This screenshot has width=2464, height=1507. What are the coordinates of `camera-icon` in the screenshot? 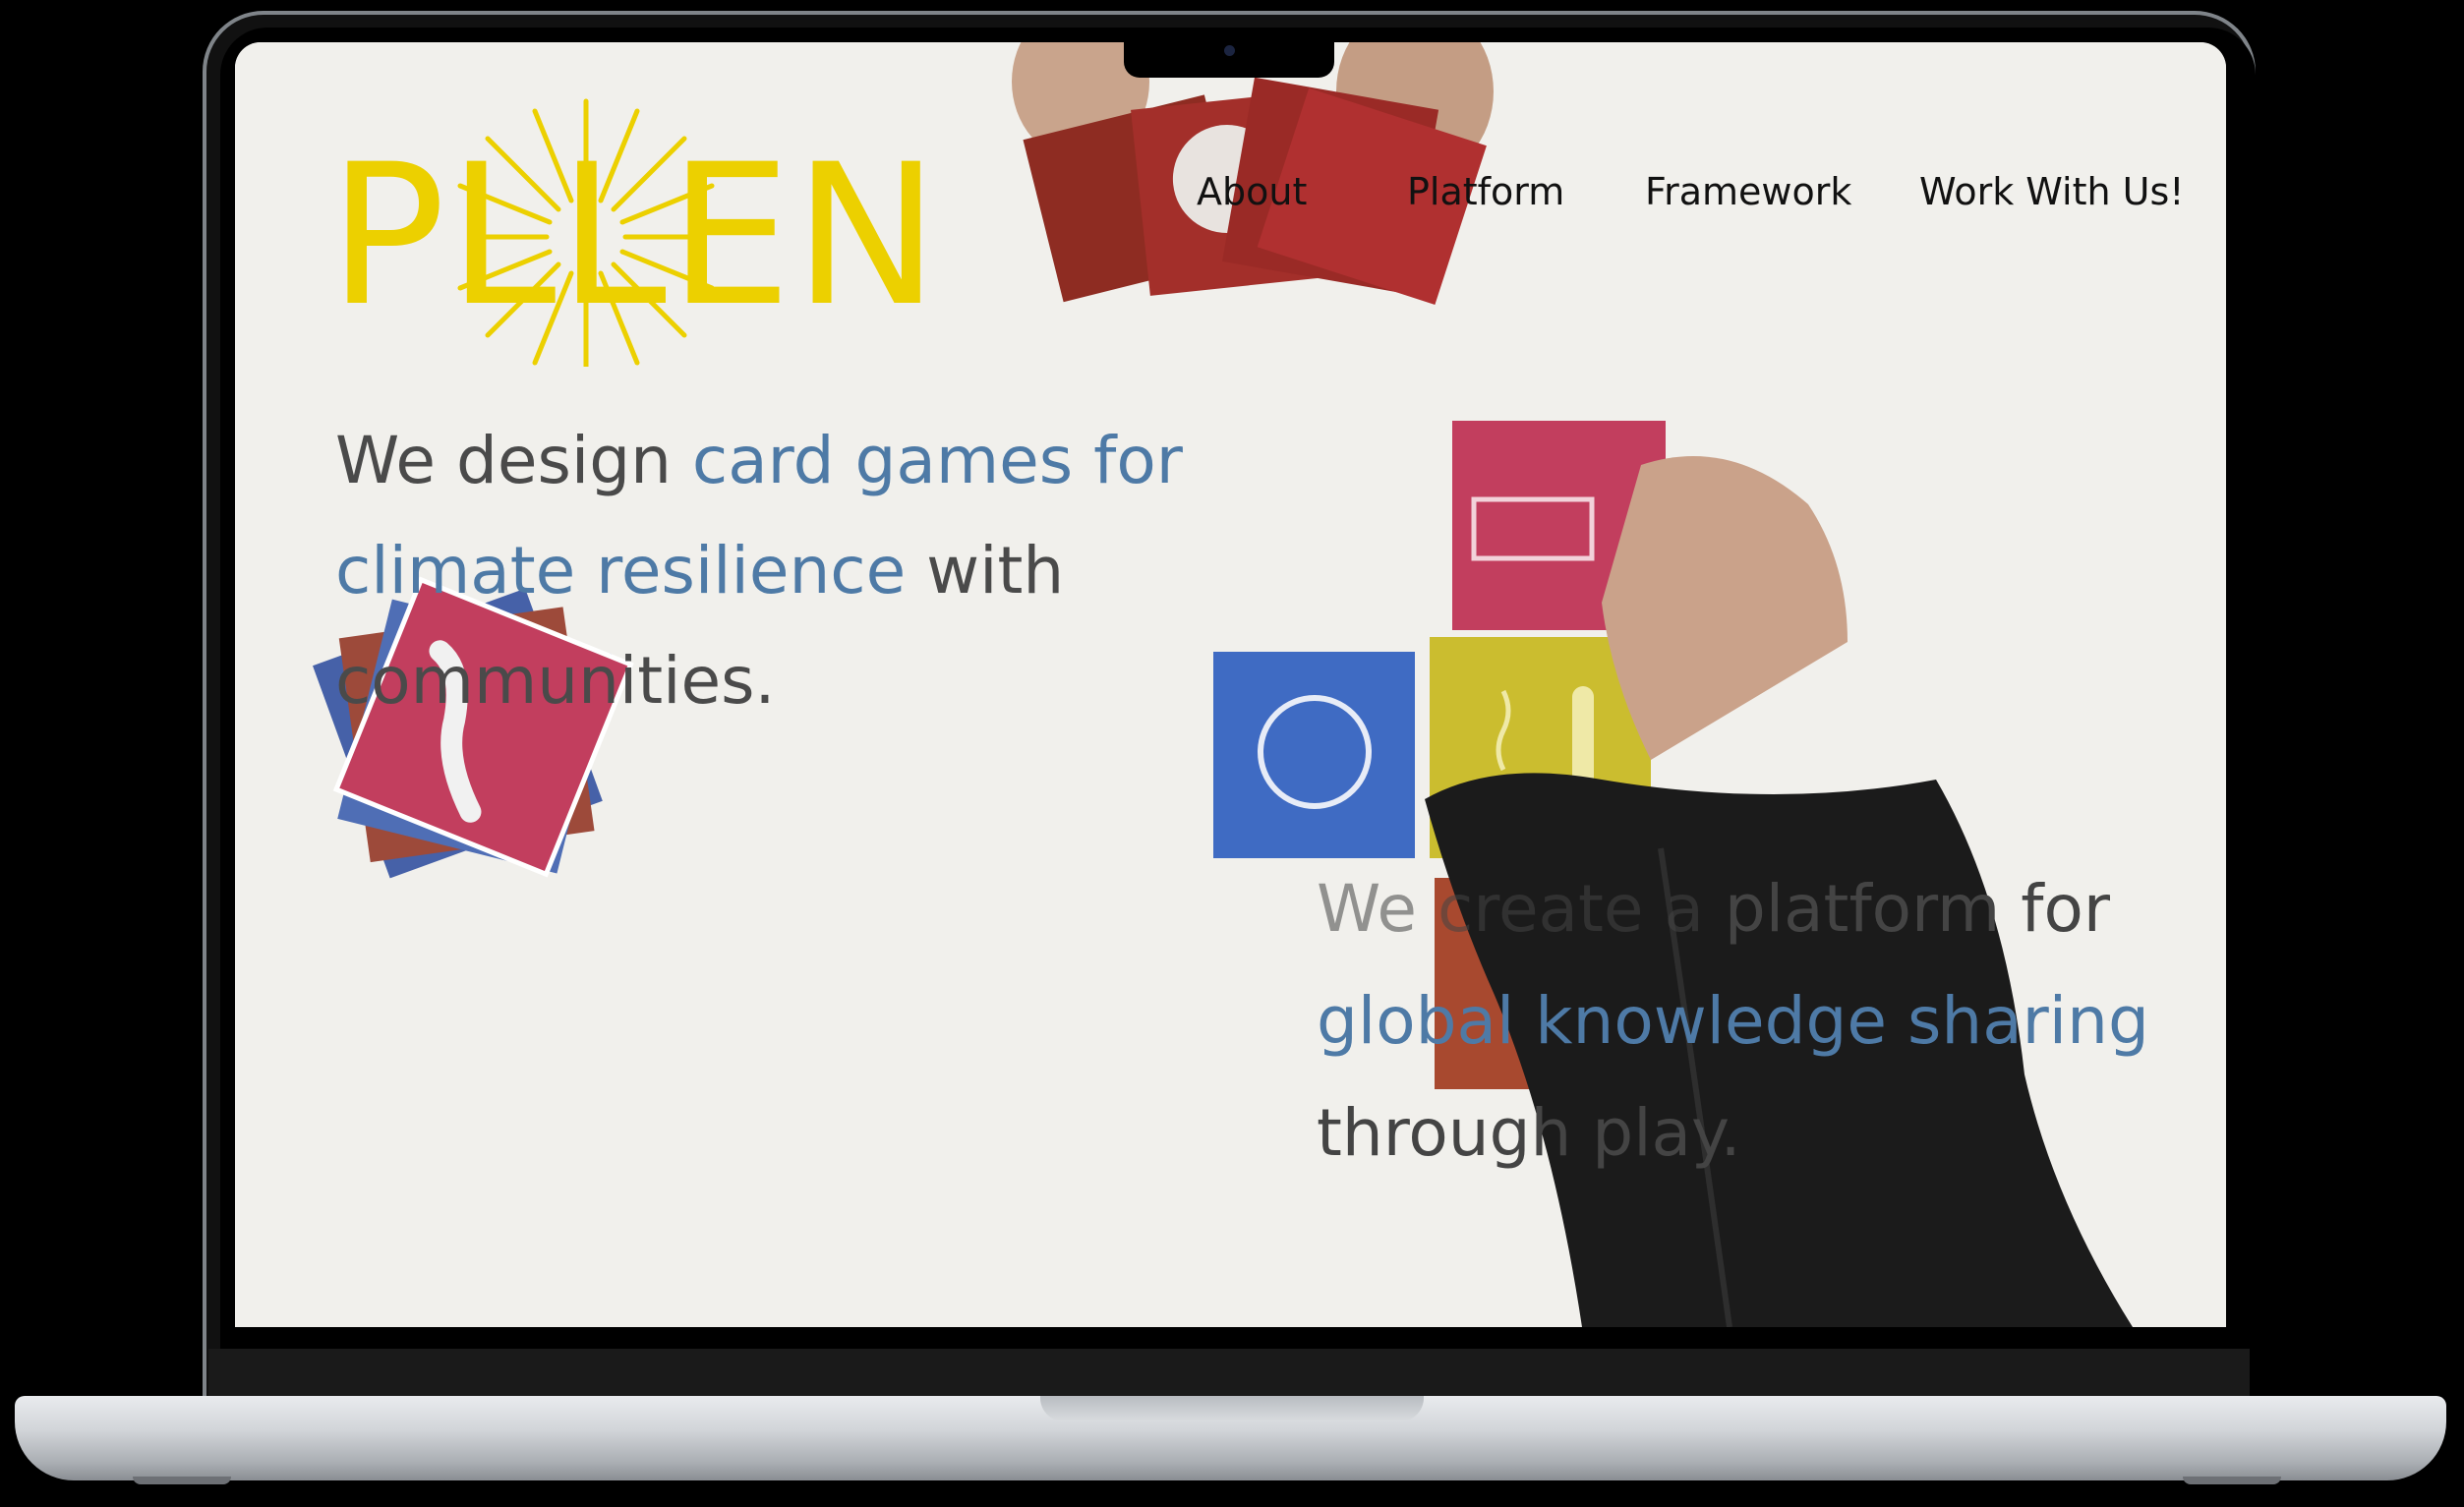 It's located at (1229, 50).